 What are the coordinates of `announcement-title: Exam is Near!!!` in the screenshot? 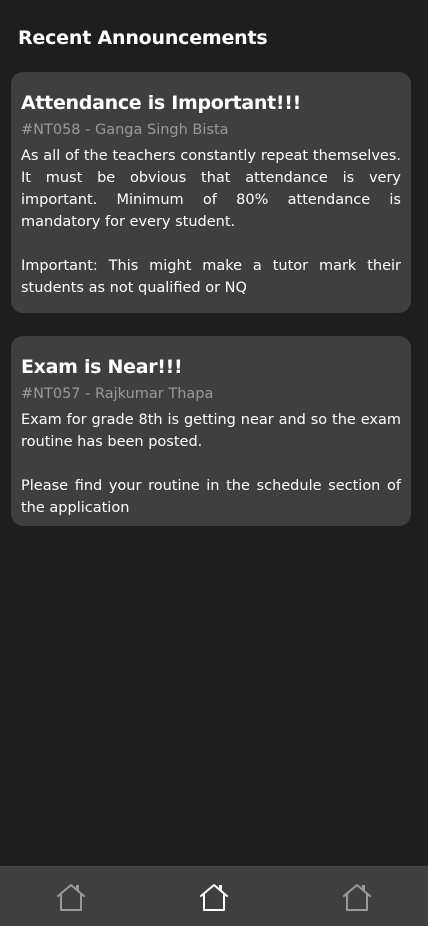 It's located at (102, 367).